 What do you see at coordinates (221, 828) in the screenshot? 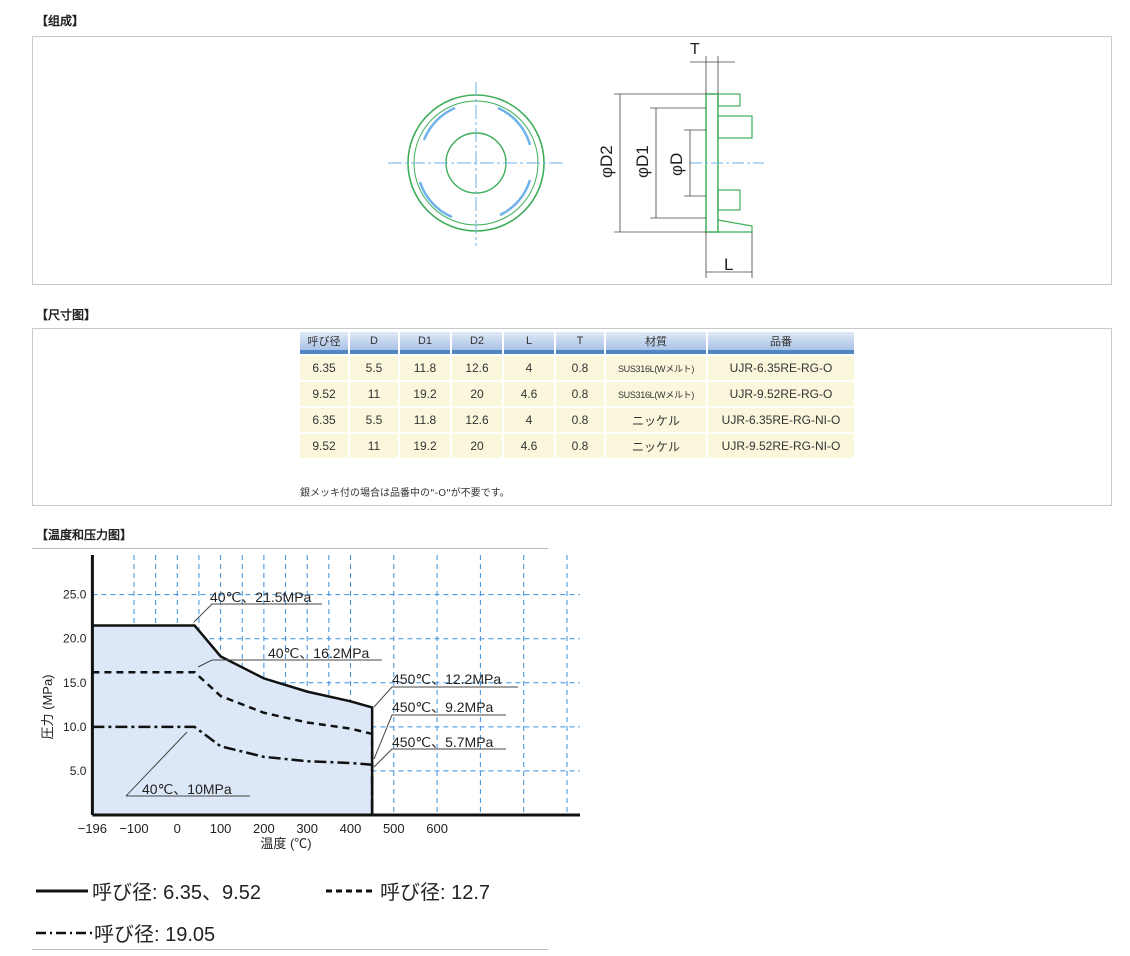
I see `x-tick-label: 100` at bounding box center [221, 828].